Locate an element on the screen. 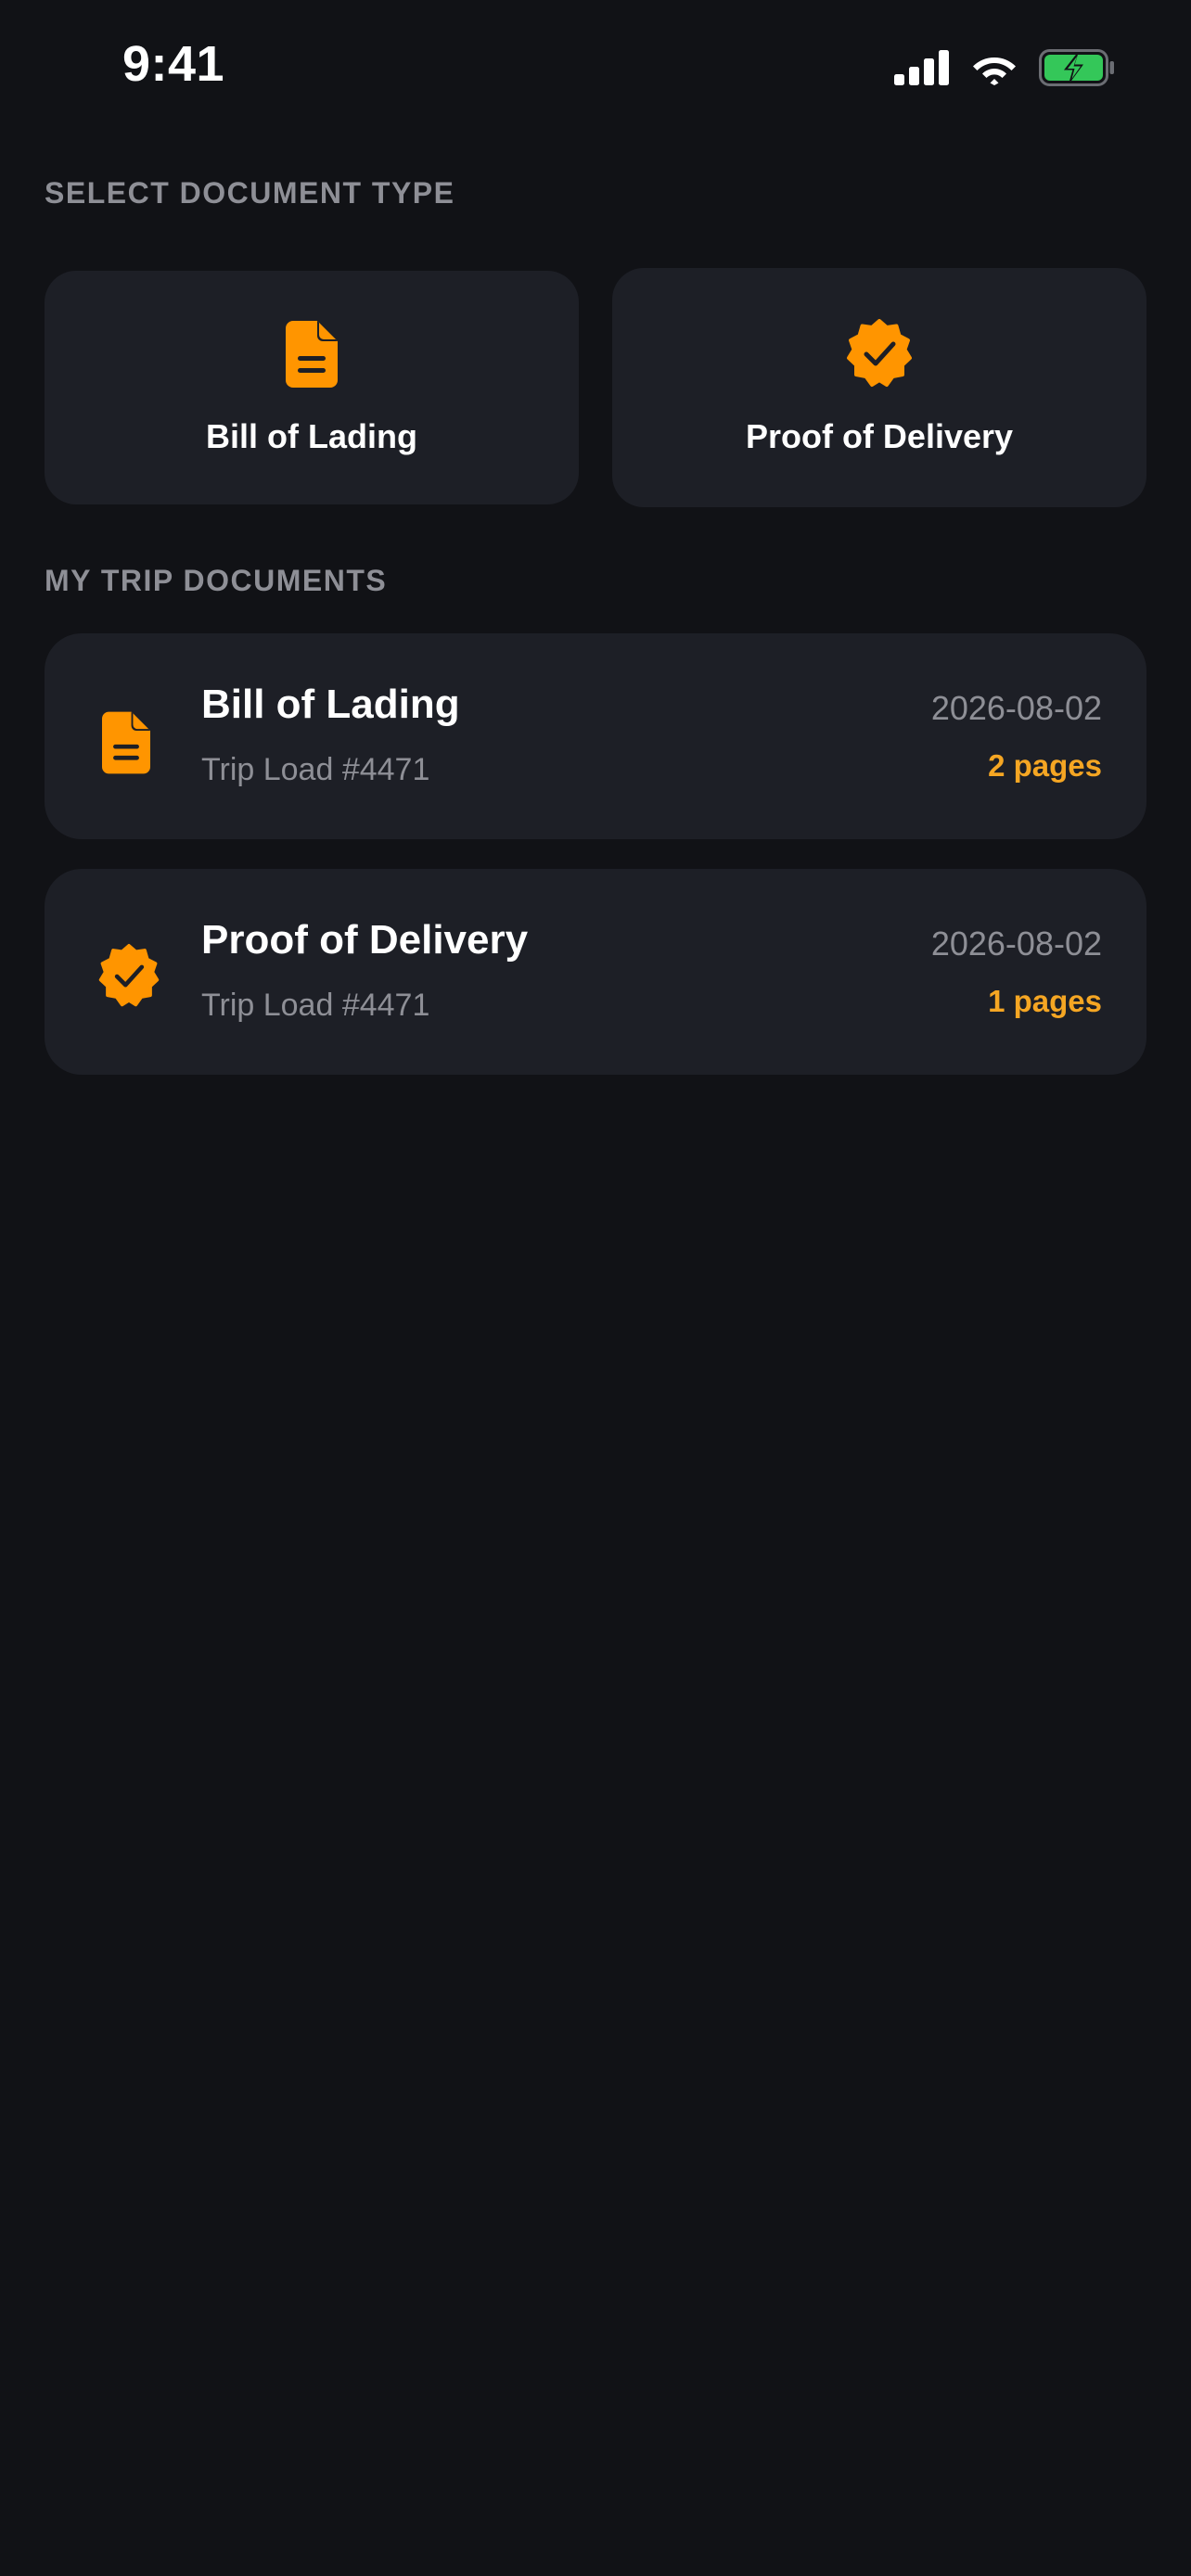  document-title: Proof of Delivery is located at coordinates (365, 940).